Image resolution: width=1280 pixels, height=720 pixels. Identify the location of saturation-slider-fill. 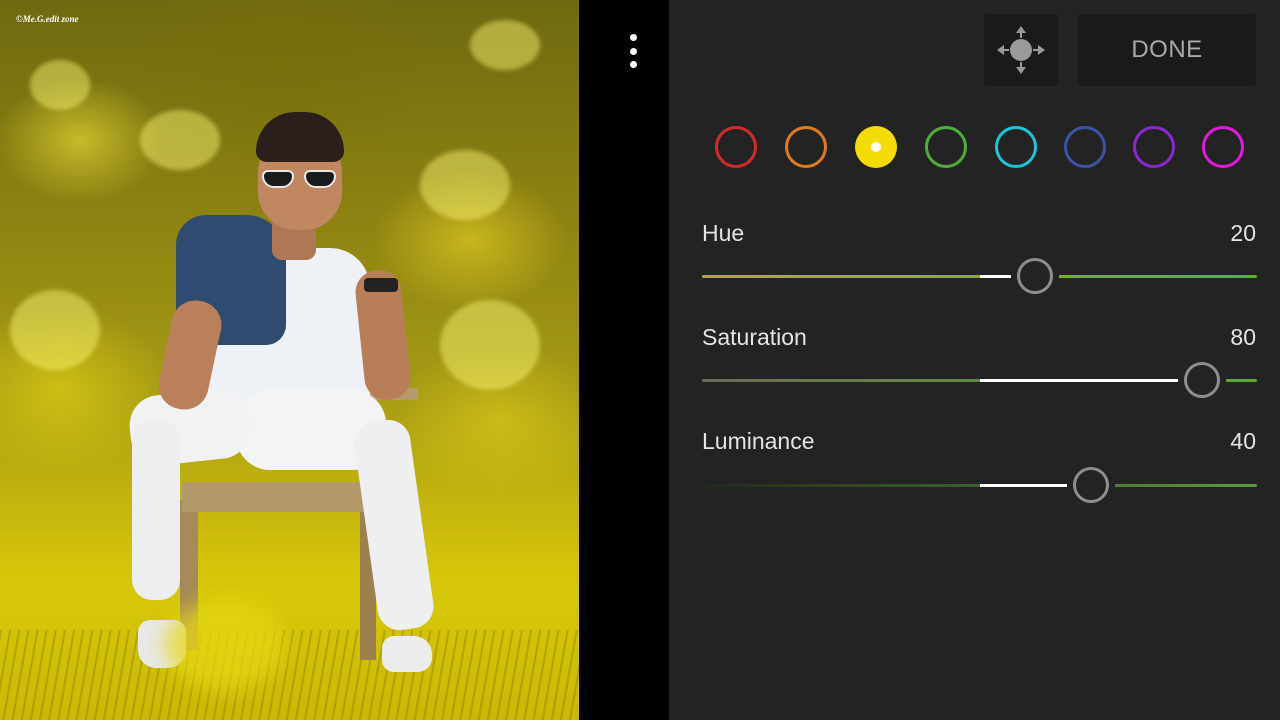
(1080, 380).